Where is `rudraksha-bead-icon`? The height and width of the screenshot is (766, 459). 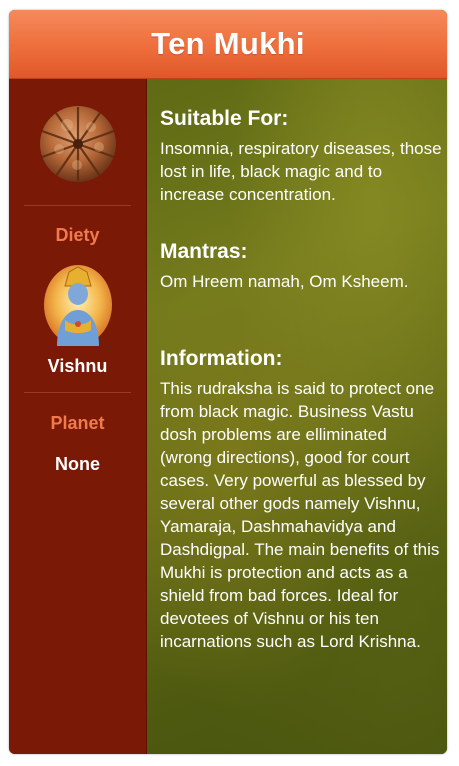
rudraksha-bead-icon is located at coordinates (78, 144).